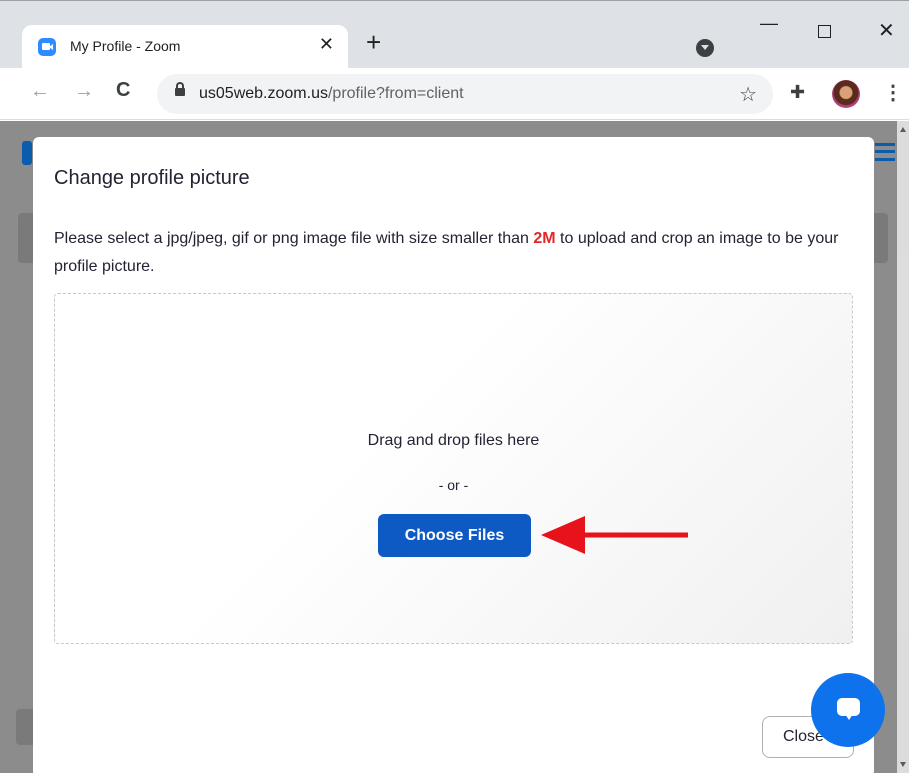 The height and width of the screenshot is (773, 909). I want to click on size-limit: 2M, so click(544, 238).